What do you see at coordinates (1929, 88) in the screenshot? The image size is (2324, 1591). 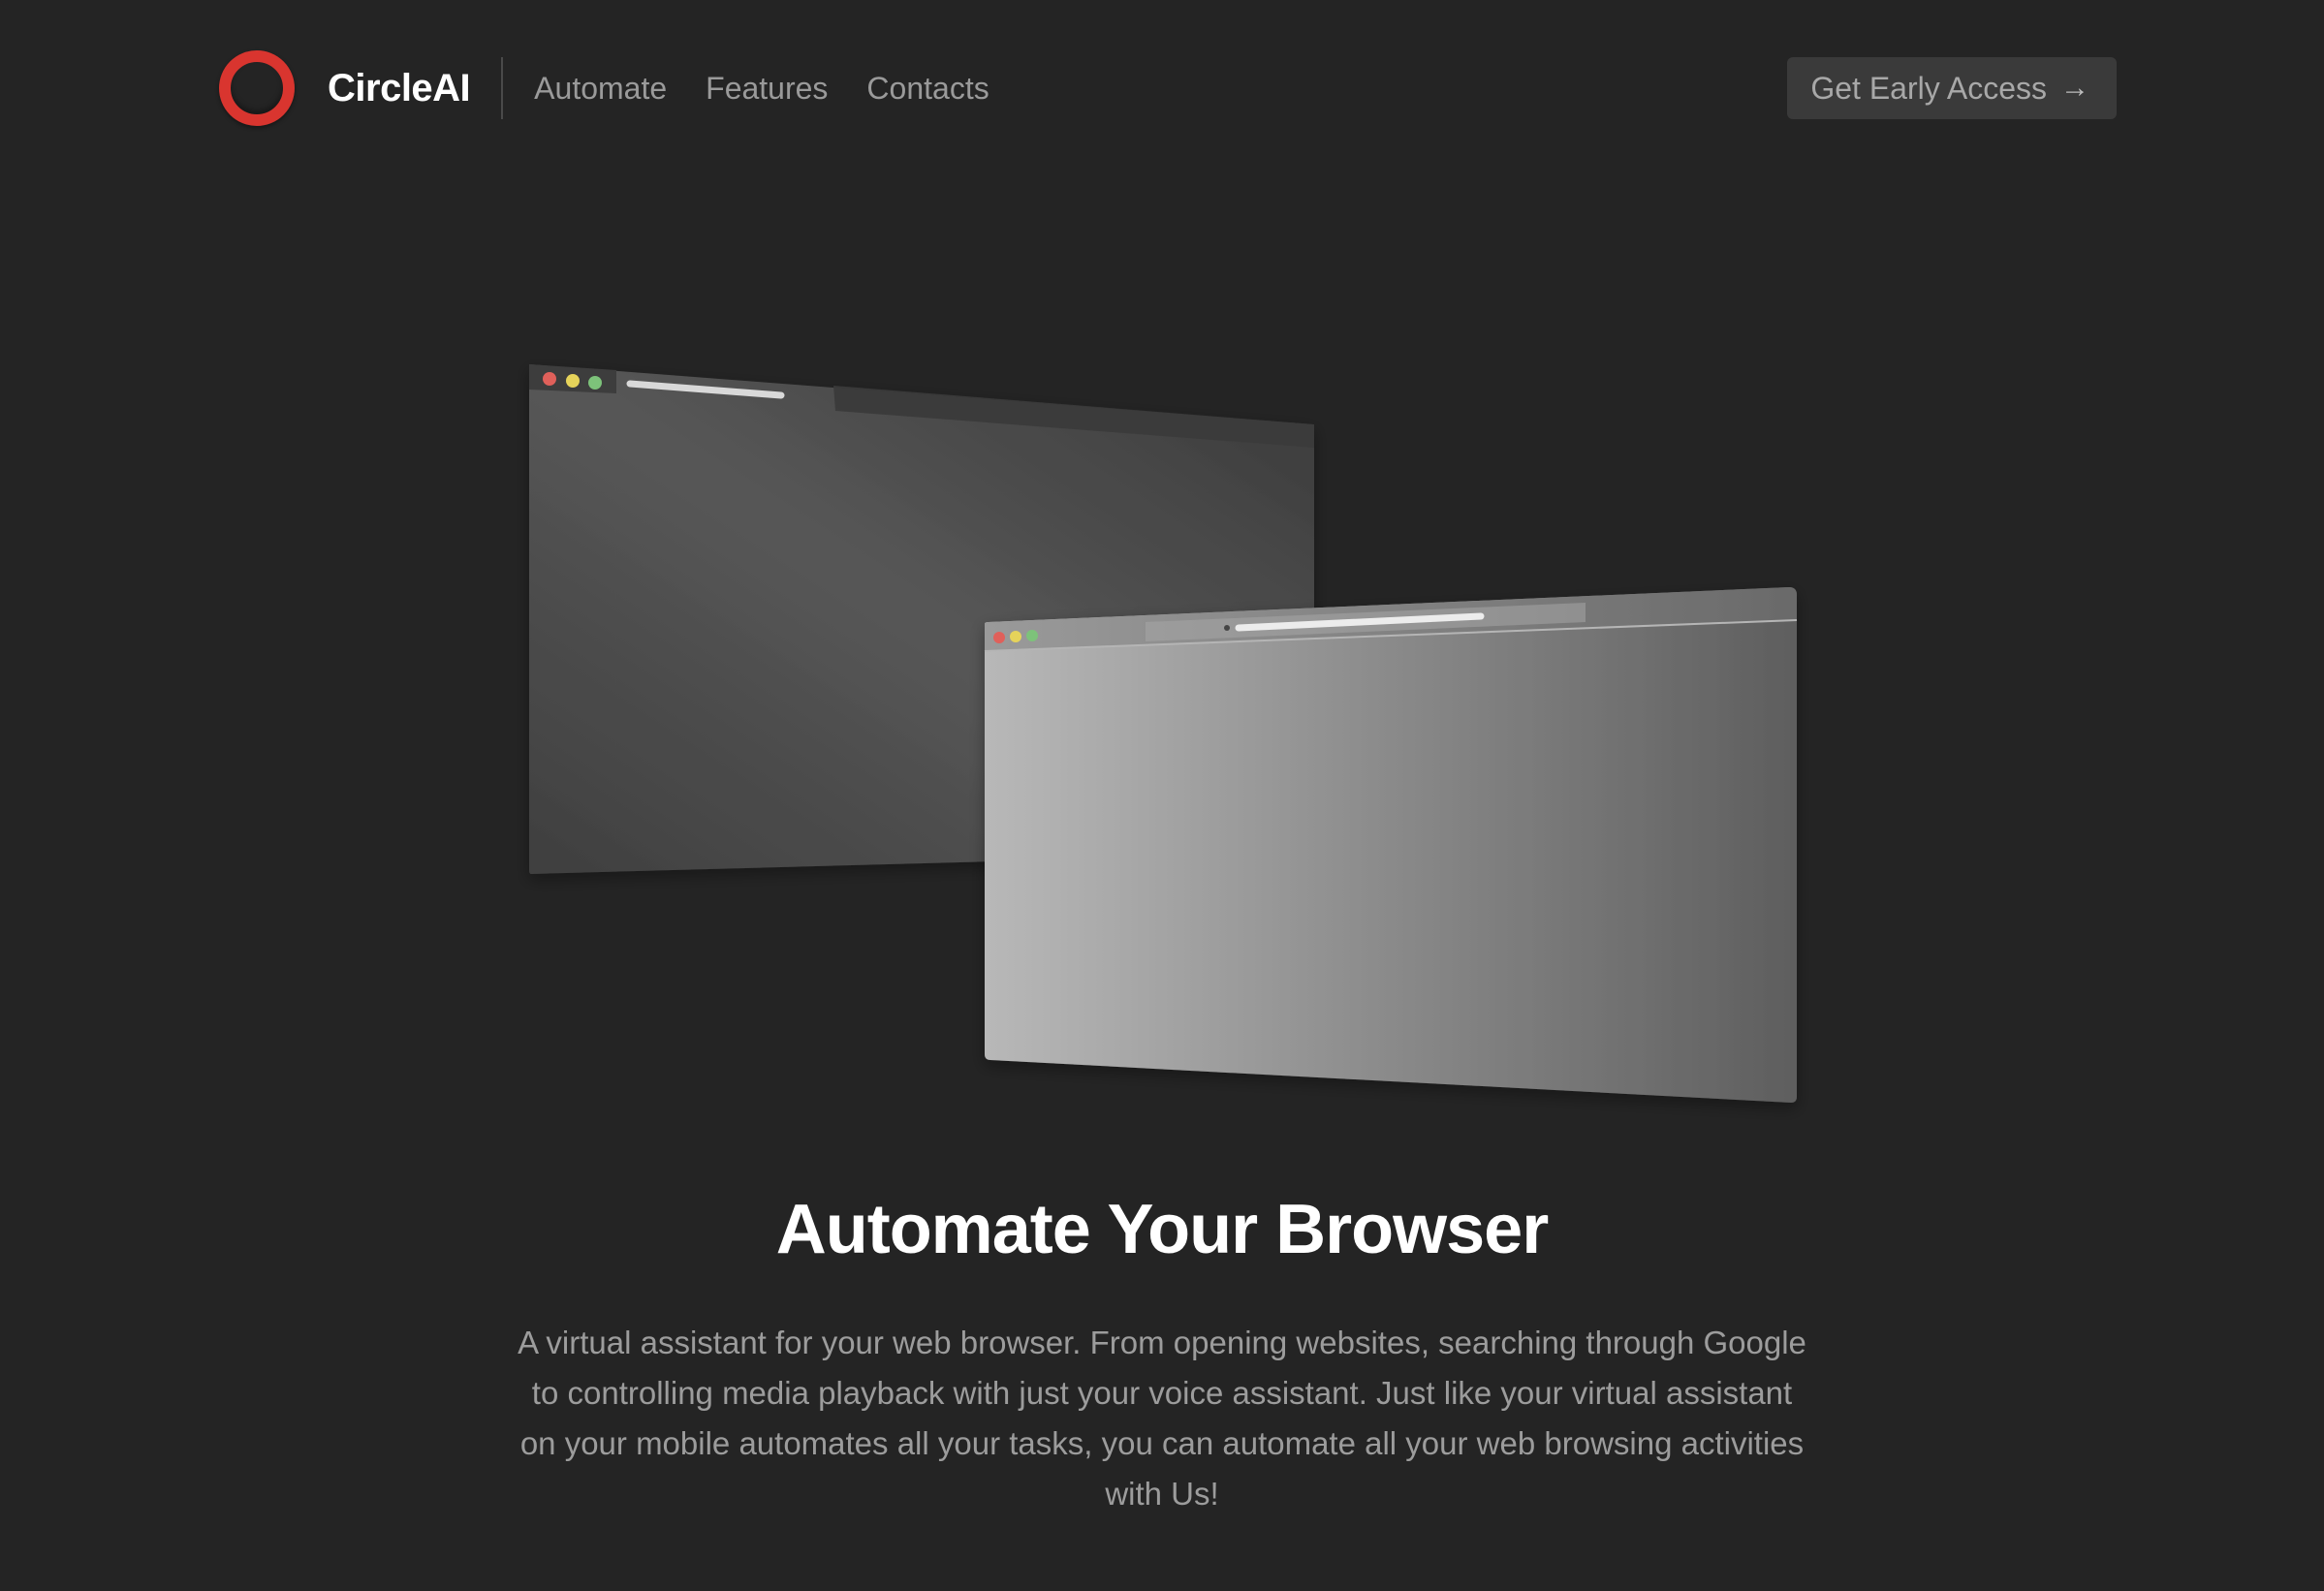 I see `cta-label: Get Early Access` at bounding box center [1929, 88].